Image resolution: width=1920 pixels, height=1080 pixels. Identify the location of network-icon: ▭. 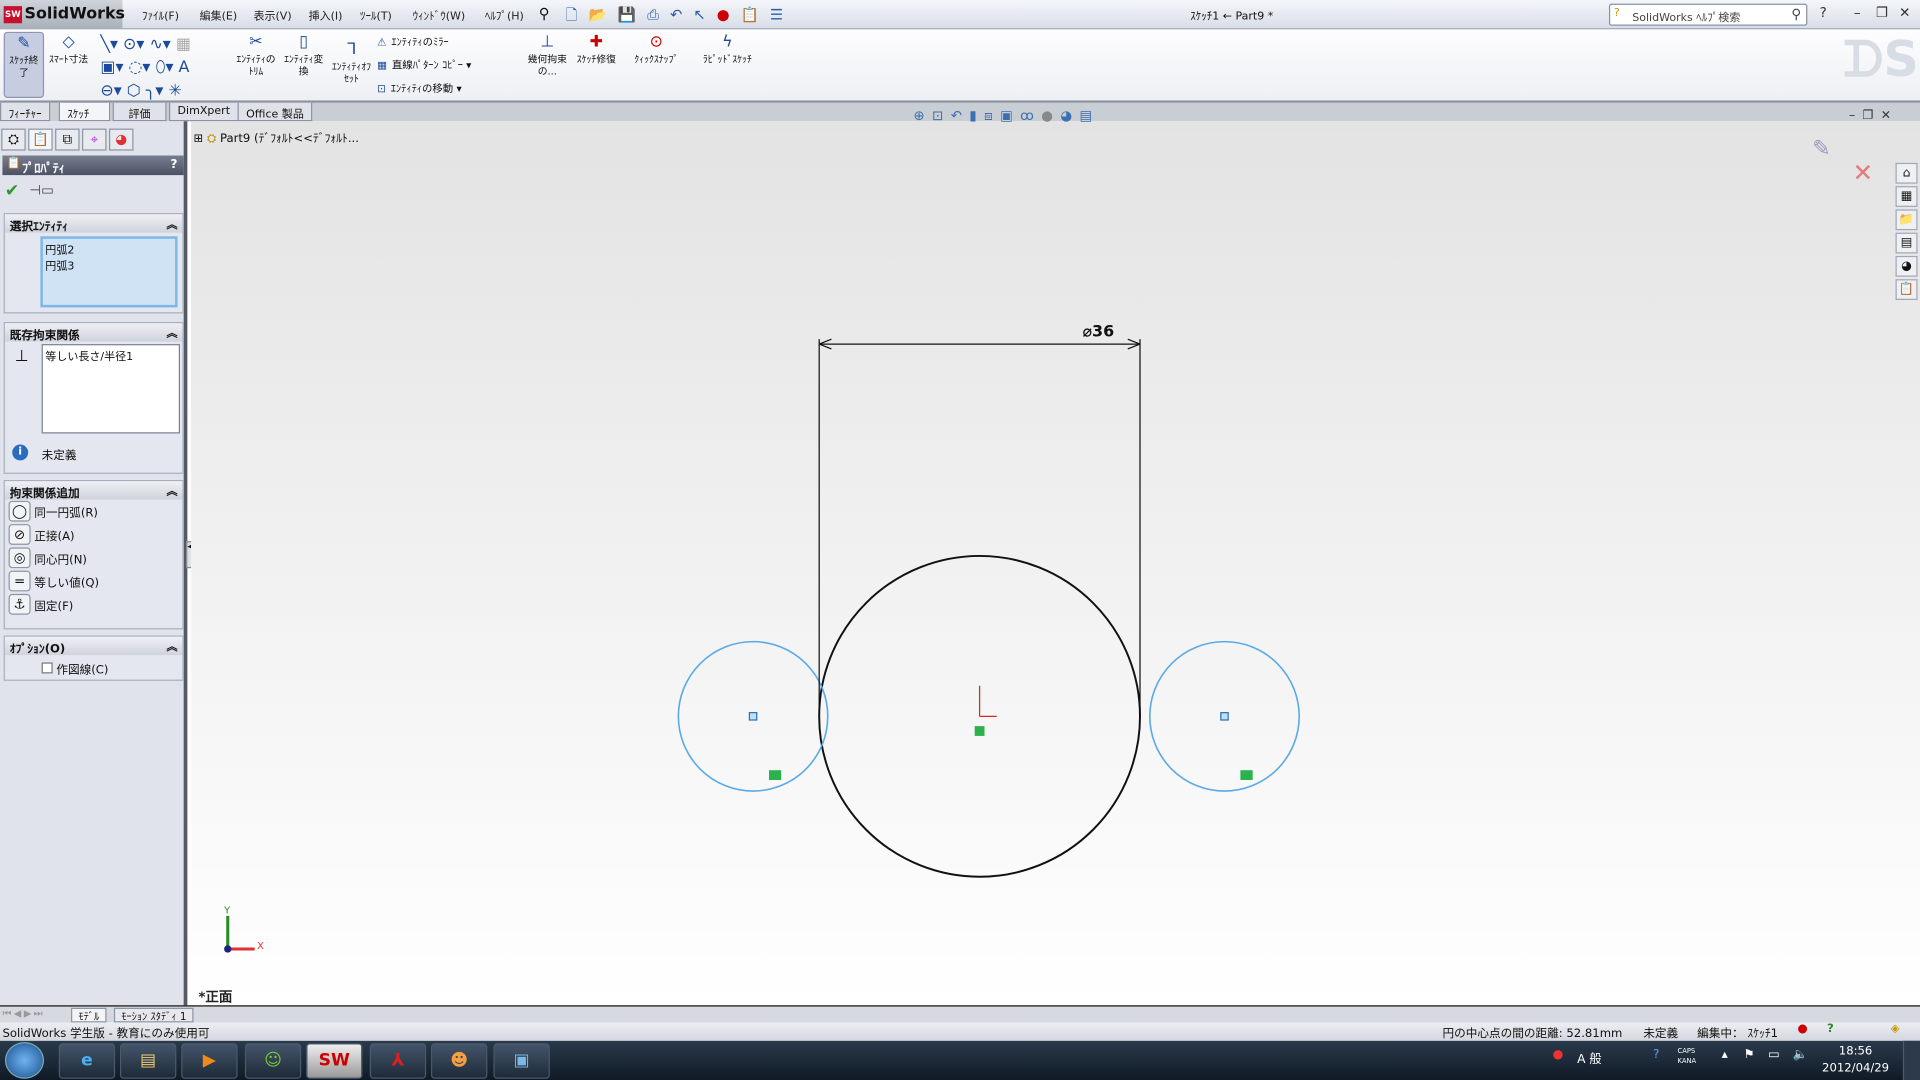
(1774, 1054).